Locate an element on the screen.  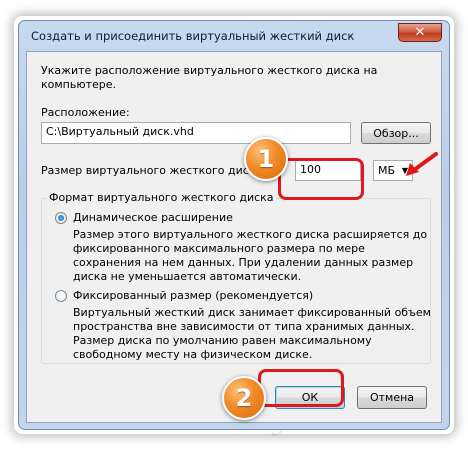
cancel-button: Отмена is located at coordinates (392, 397).